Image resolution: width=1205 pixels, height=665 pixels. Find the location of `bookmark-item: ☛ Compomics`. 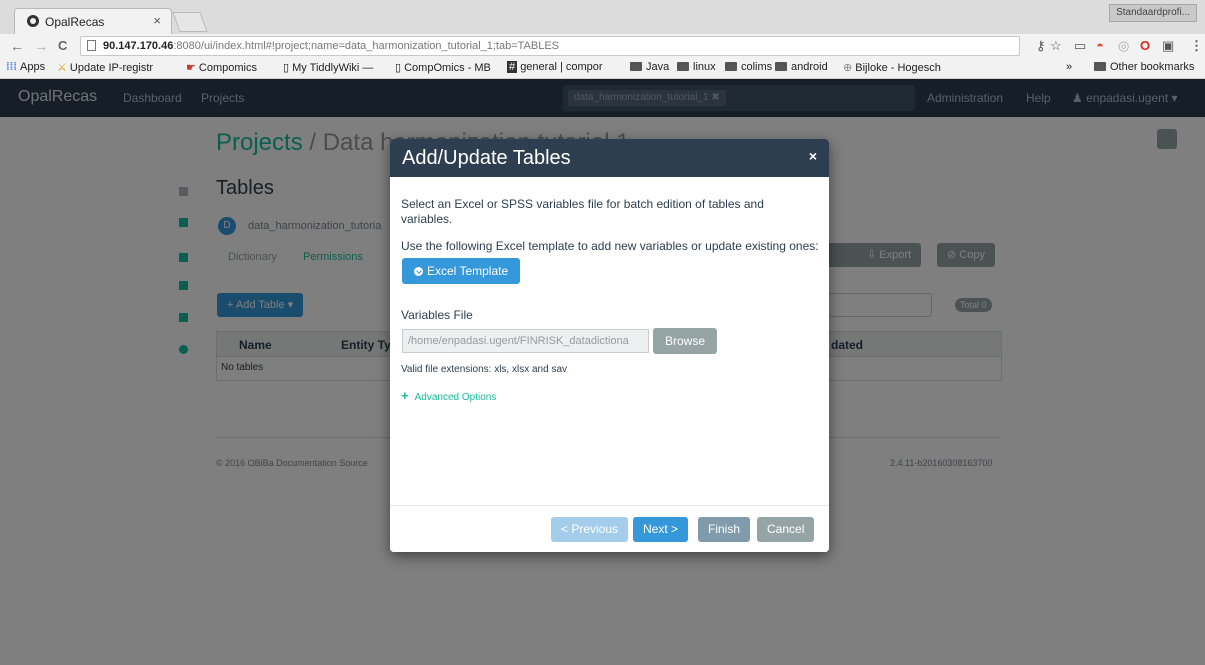

bookmark-item: ☛ Compomics is located at coordinates (221, 67).